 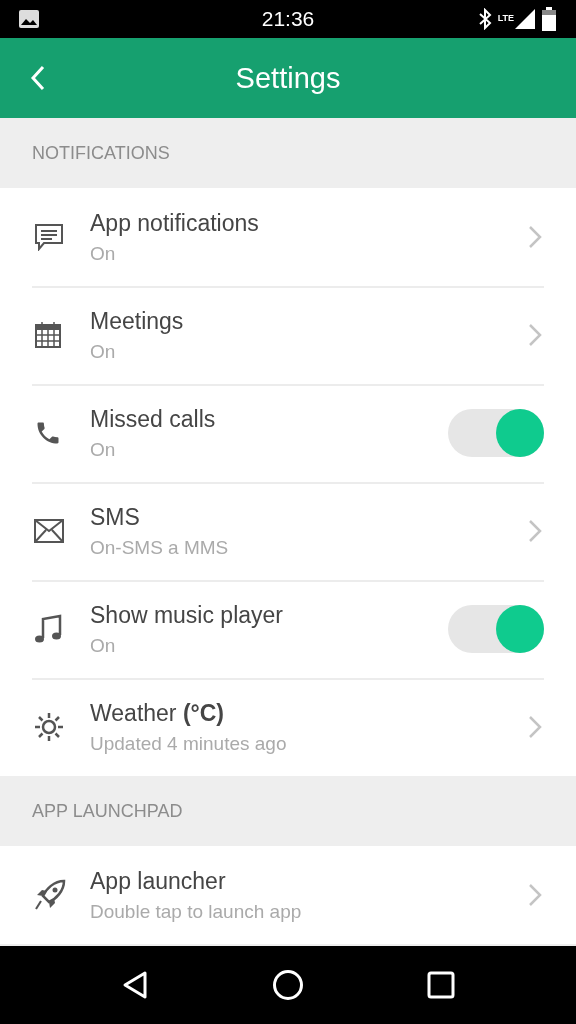 I want to click on chevron-left-icon, so click(x=38, y=78).